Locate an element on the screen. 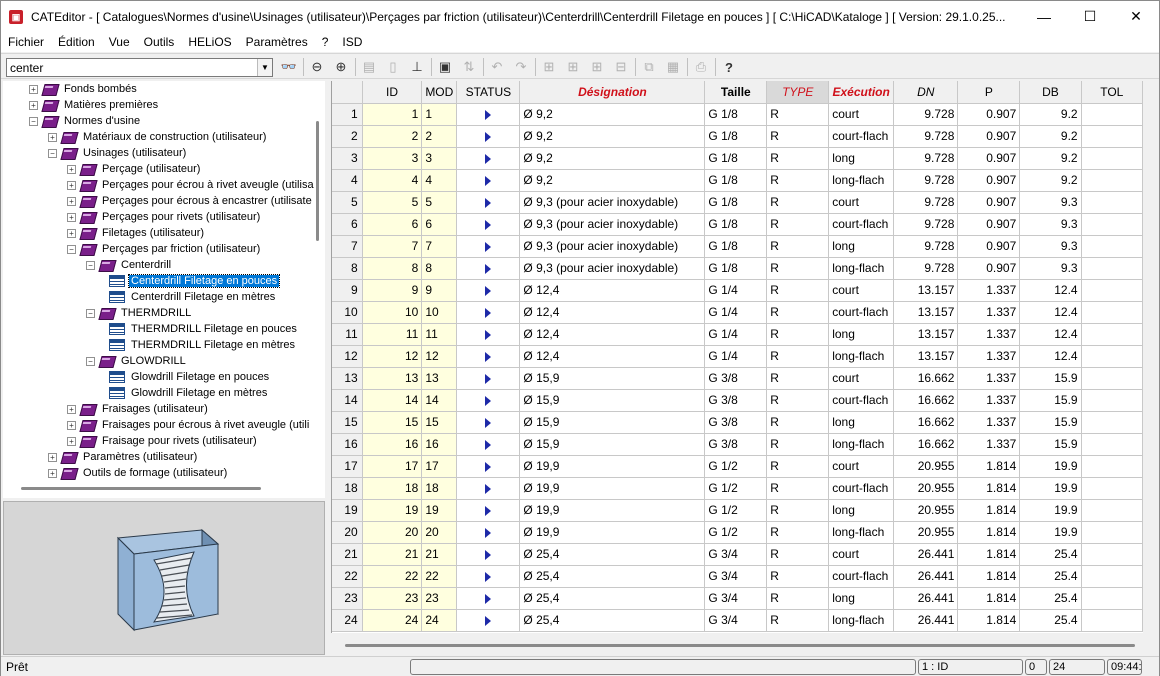 The image size is (1160, 676). cell-mod: 21 is located at coordinates (439, 554).